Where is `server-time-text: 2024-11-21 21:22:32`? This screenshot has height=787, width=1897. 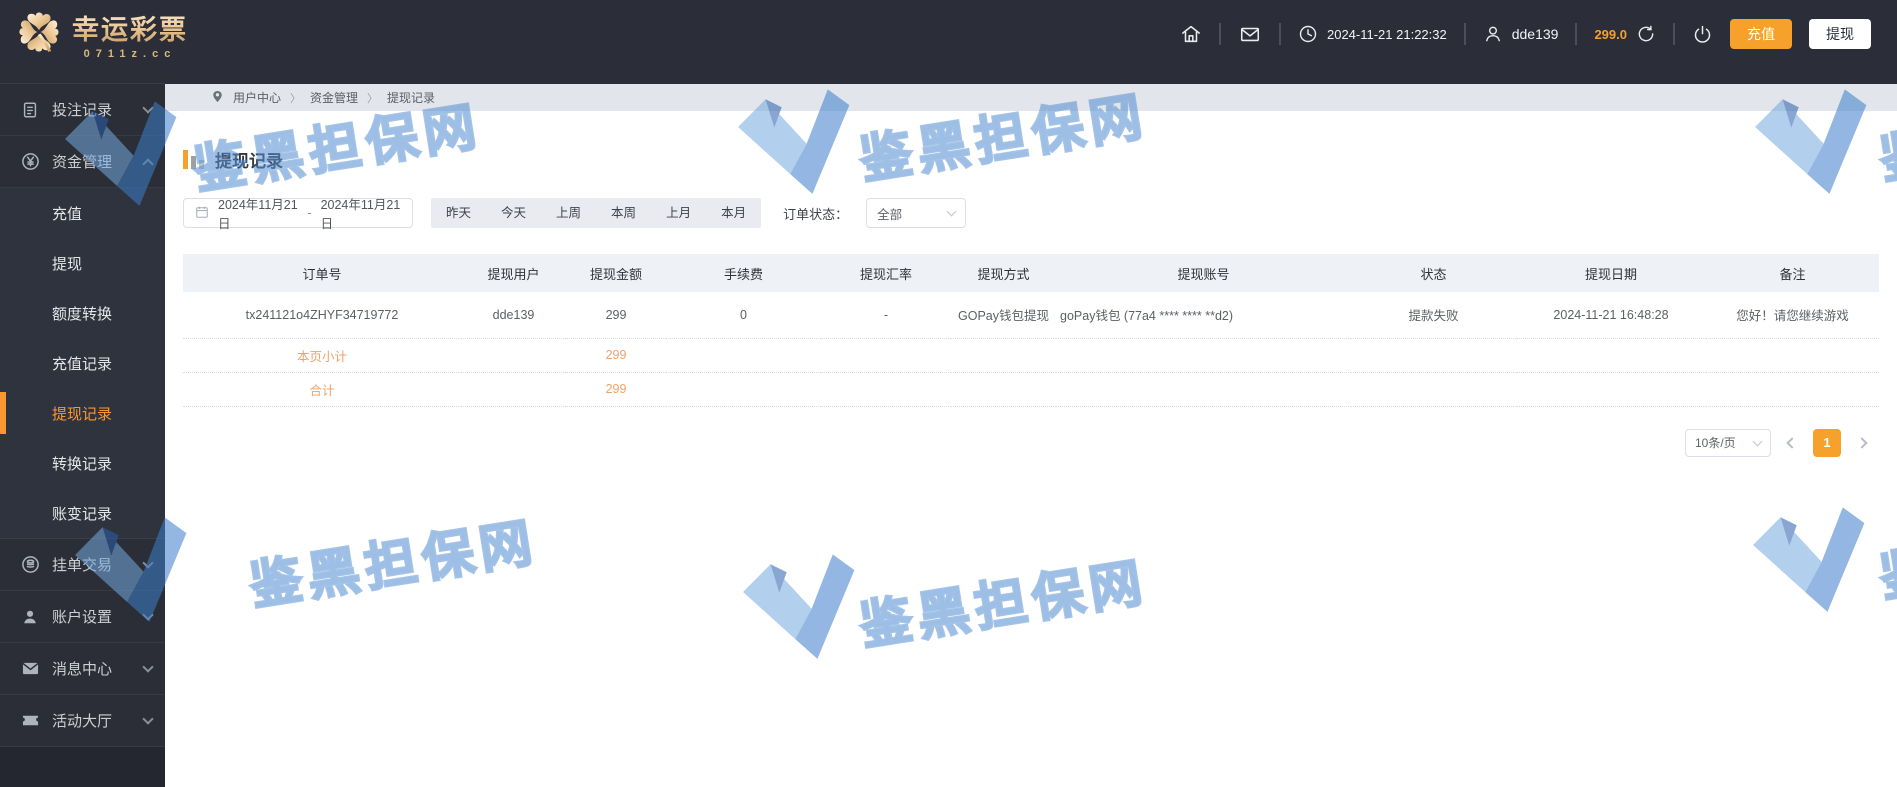 server-time-text: 2024-11-21 21:22:32 is located at coordinates (1386, 34).